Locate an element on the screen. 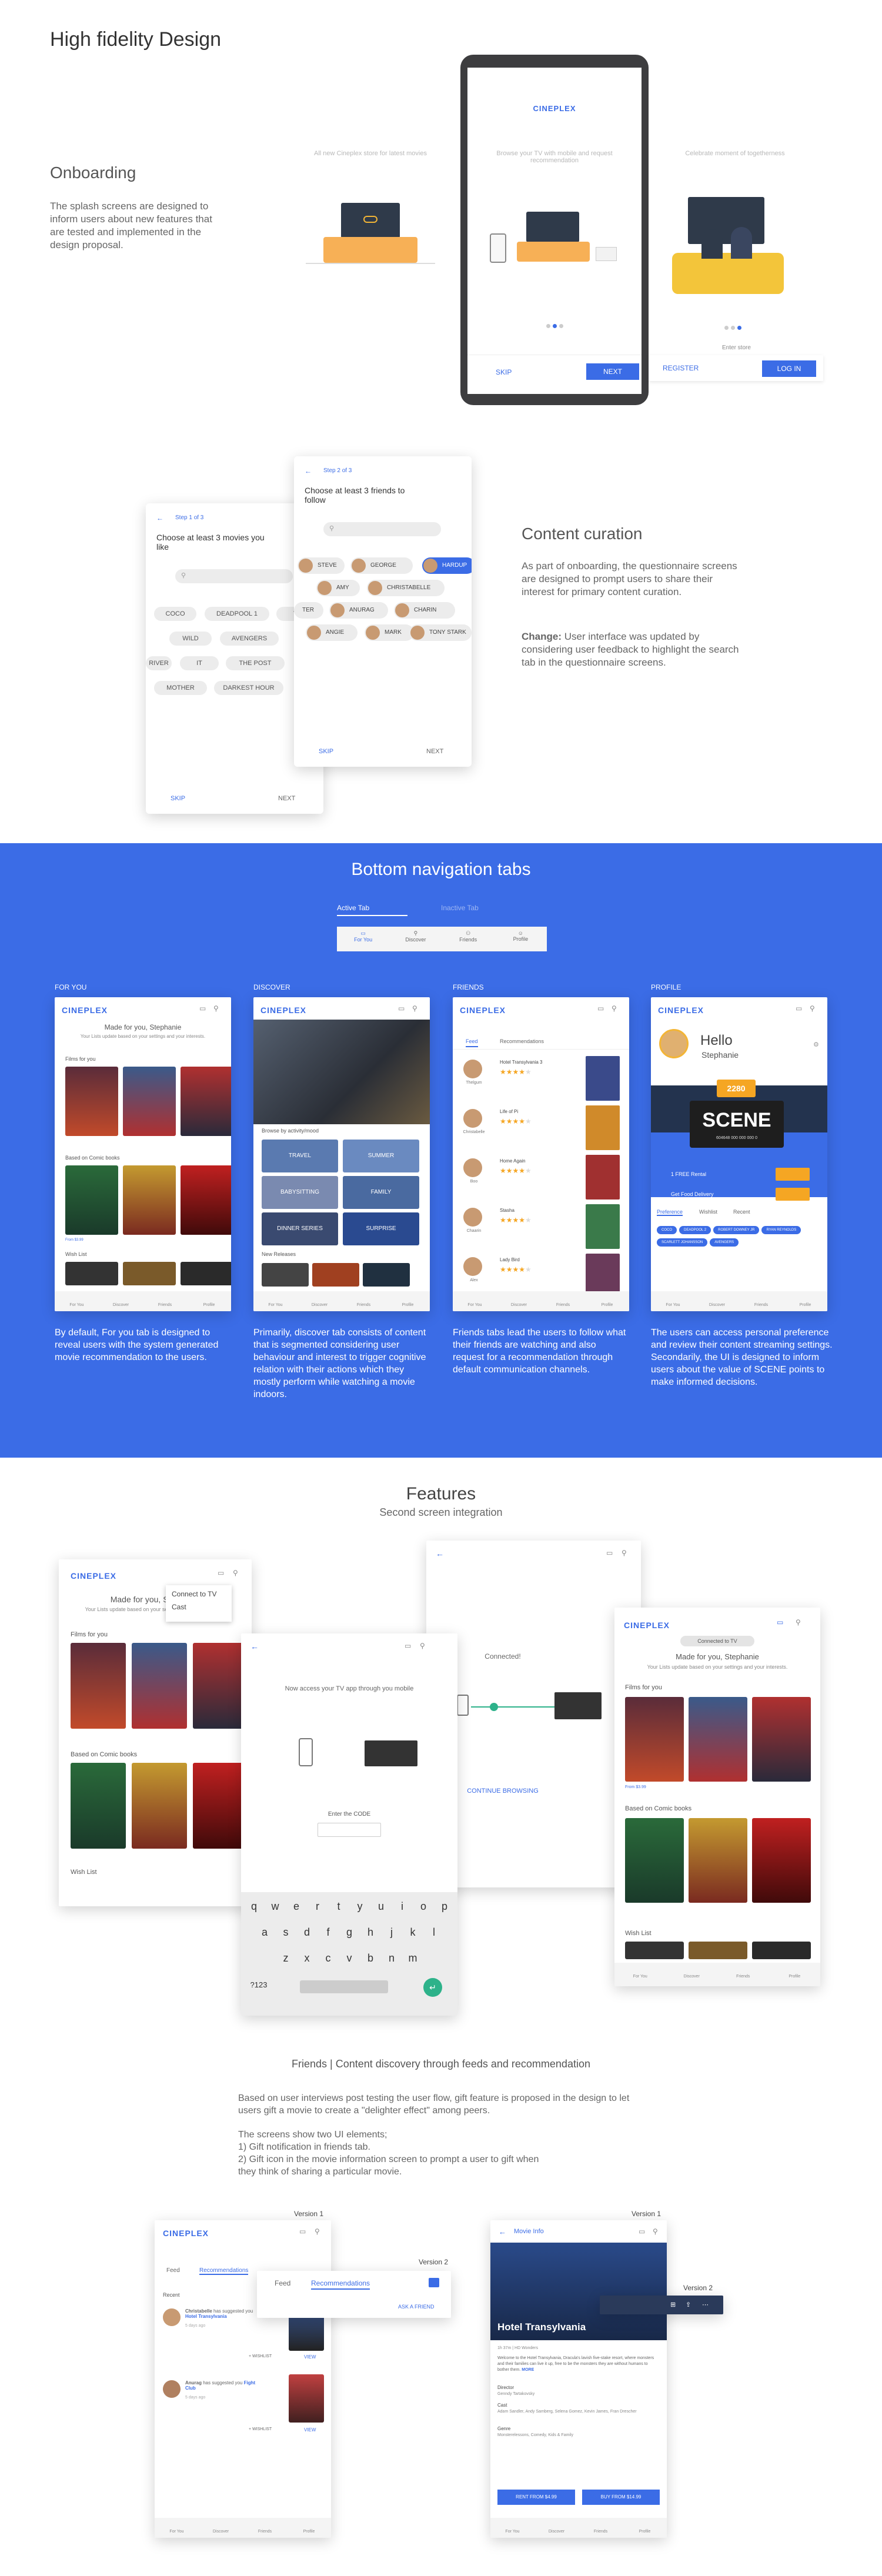 The height and width of the screenshot is (2576, 882). pref-chip: COCO is located at coordinates (667, 1230).